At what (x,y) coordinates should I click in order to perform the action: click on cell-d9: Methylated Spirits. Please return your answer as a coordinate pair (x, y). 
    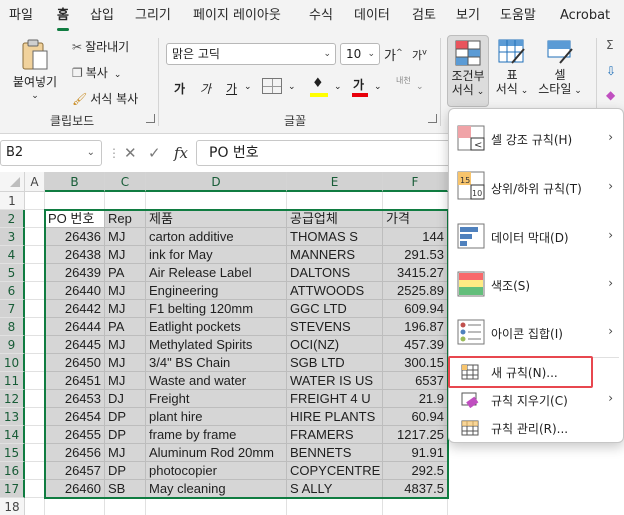
    Looking at the image, I should click on (216, 345).